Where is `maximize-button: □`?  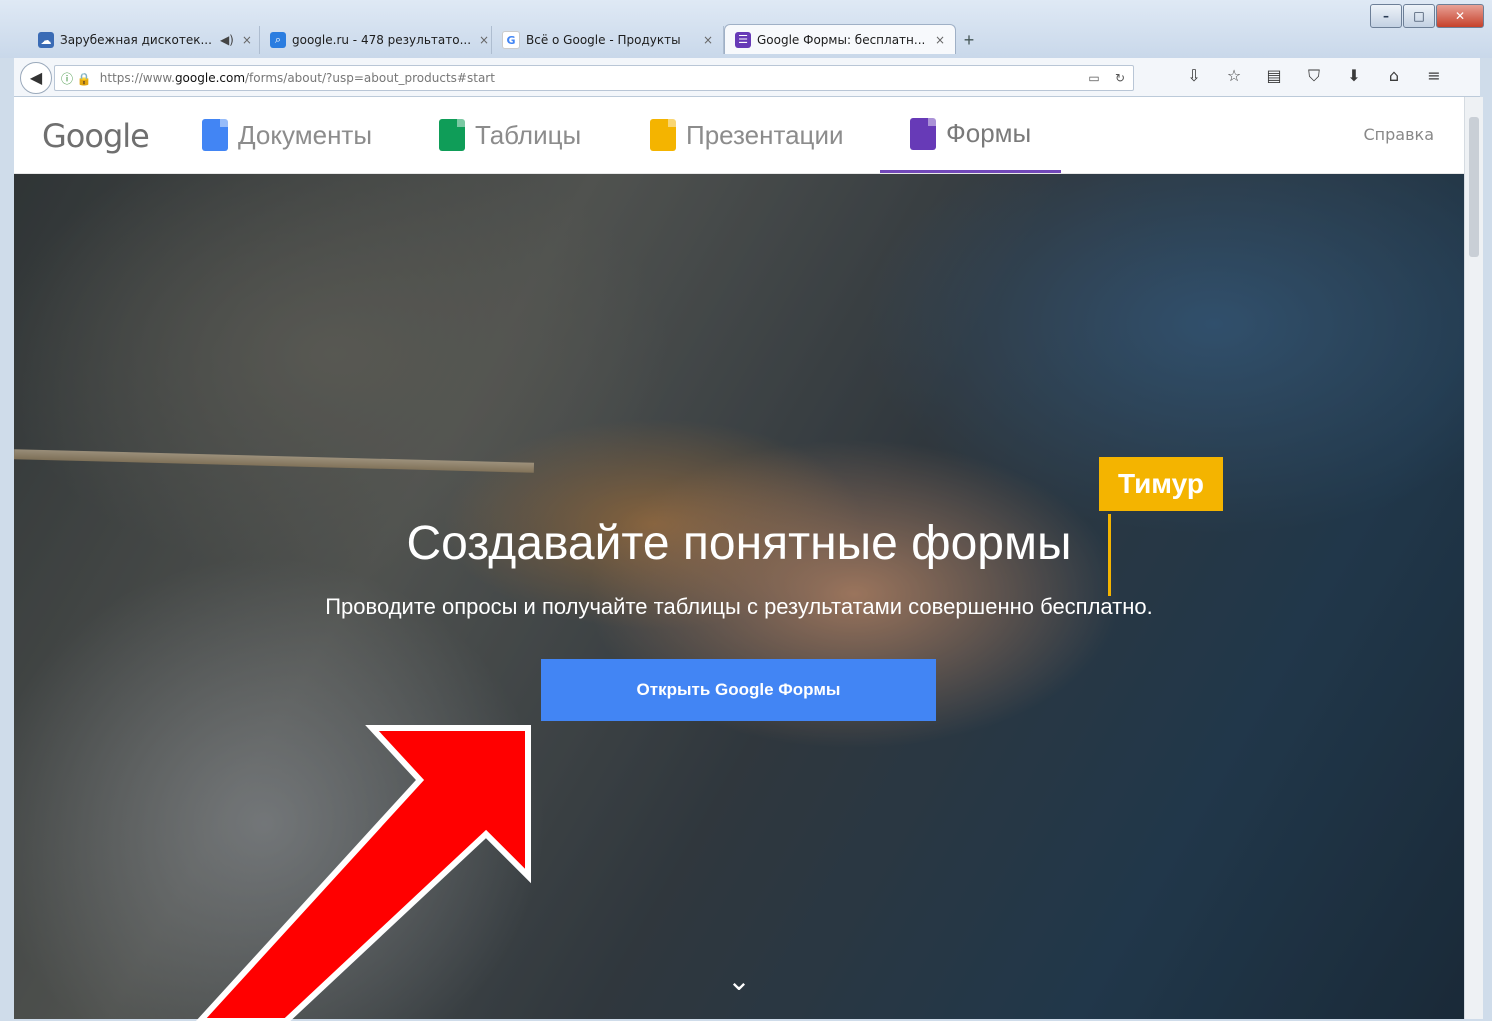
maximize-button: □ is located at coordinates (1419, 16).